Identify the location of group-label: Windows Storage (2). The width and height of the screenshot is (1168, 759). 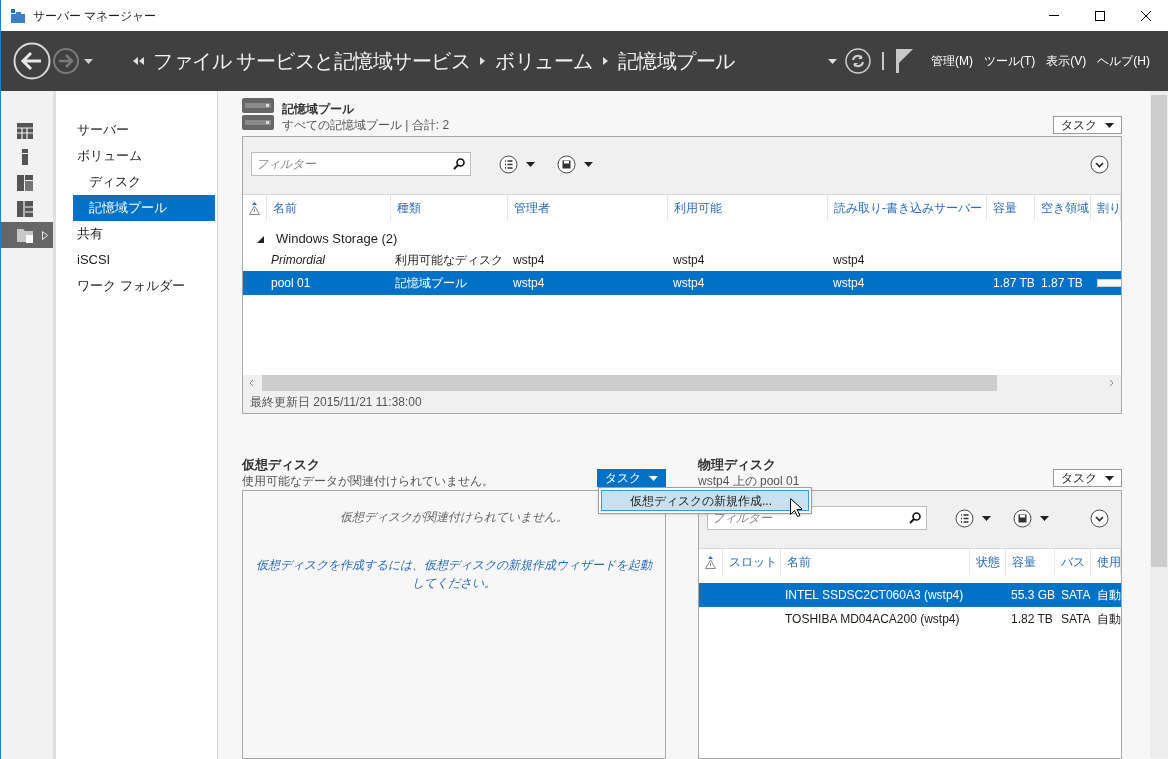
(337, 239).